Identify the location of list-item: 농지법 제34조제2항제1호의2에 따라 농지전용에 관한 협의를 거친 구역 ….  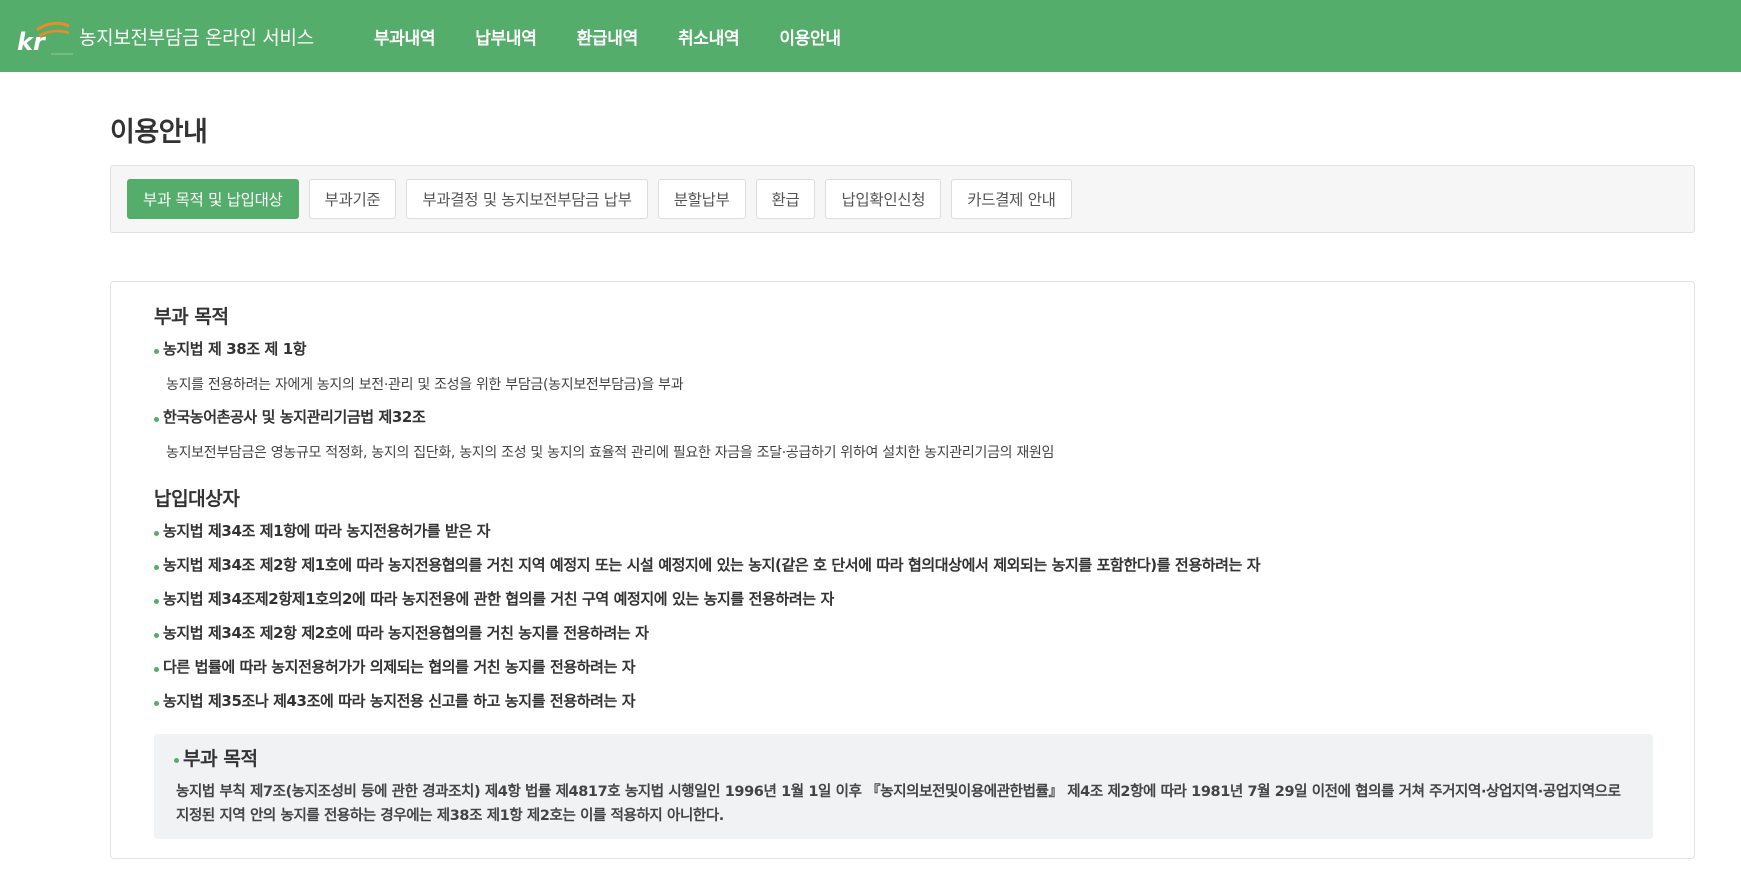
(494, 598).